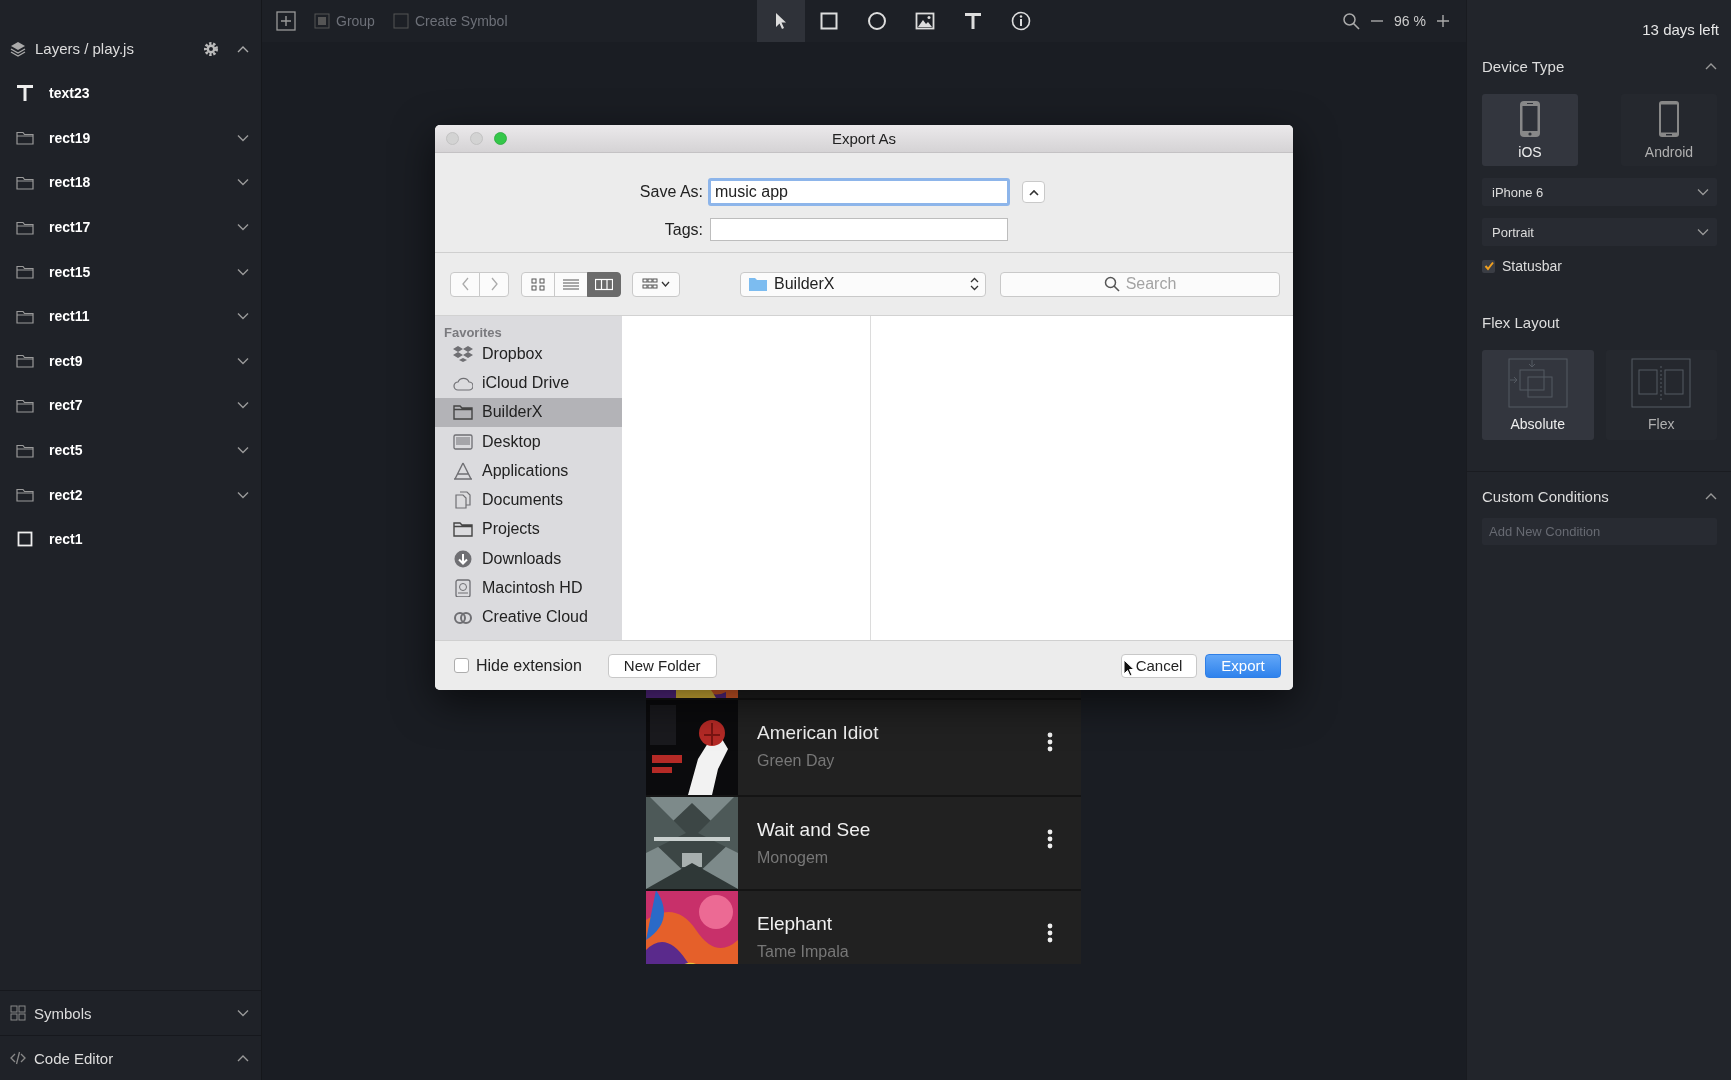  What do you see at coordinates (859, 192) in the screenshot?
I see `filename-field: music app` at bounding box center [859, 192].